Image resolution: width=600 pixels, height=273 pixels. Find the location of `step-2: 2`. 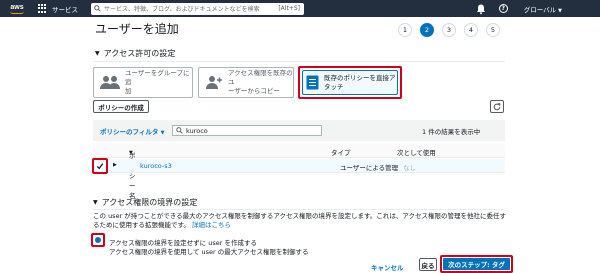

step-2: 2 is located at coordinates (427, 30).